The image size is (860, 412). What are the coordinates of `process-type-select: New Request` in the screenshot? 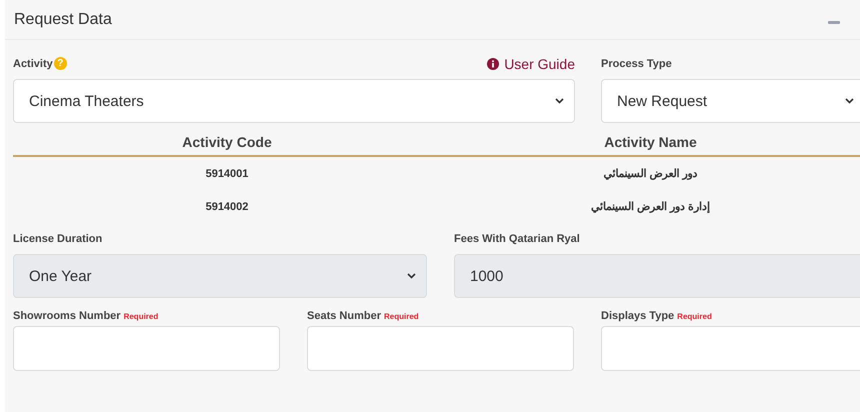 It's located at (730, 101).